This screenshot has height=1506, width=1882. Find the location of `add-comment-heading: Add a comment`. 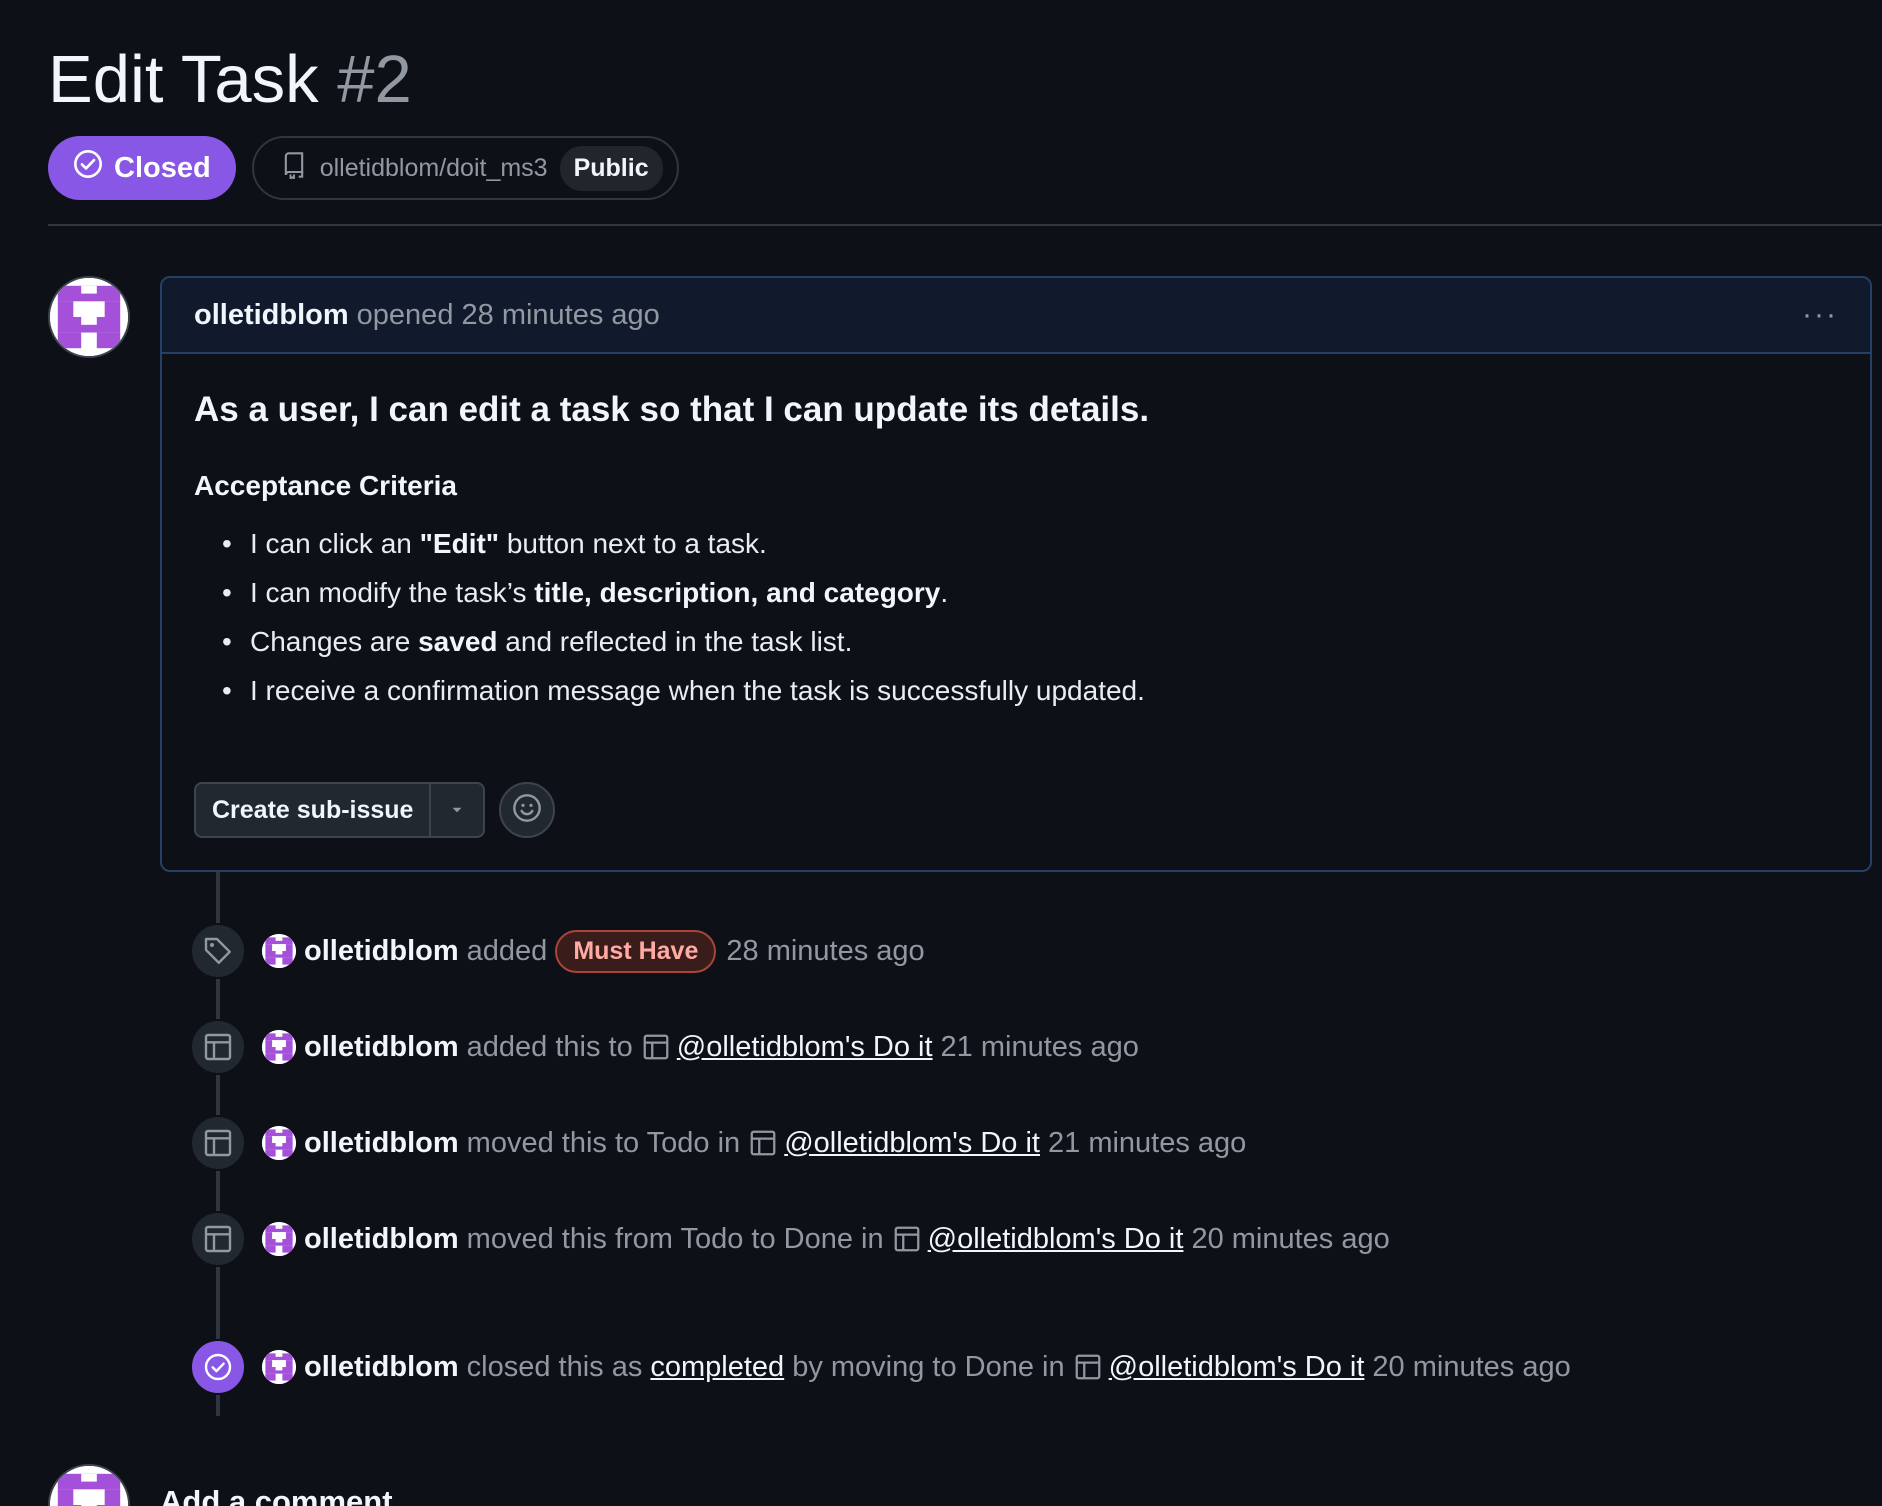

add-comment-heading: Add a comment is located at coordinates (276, 1495).